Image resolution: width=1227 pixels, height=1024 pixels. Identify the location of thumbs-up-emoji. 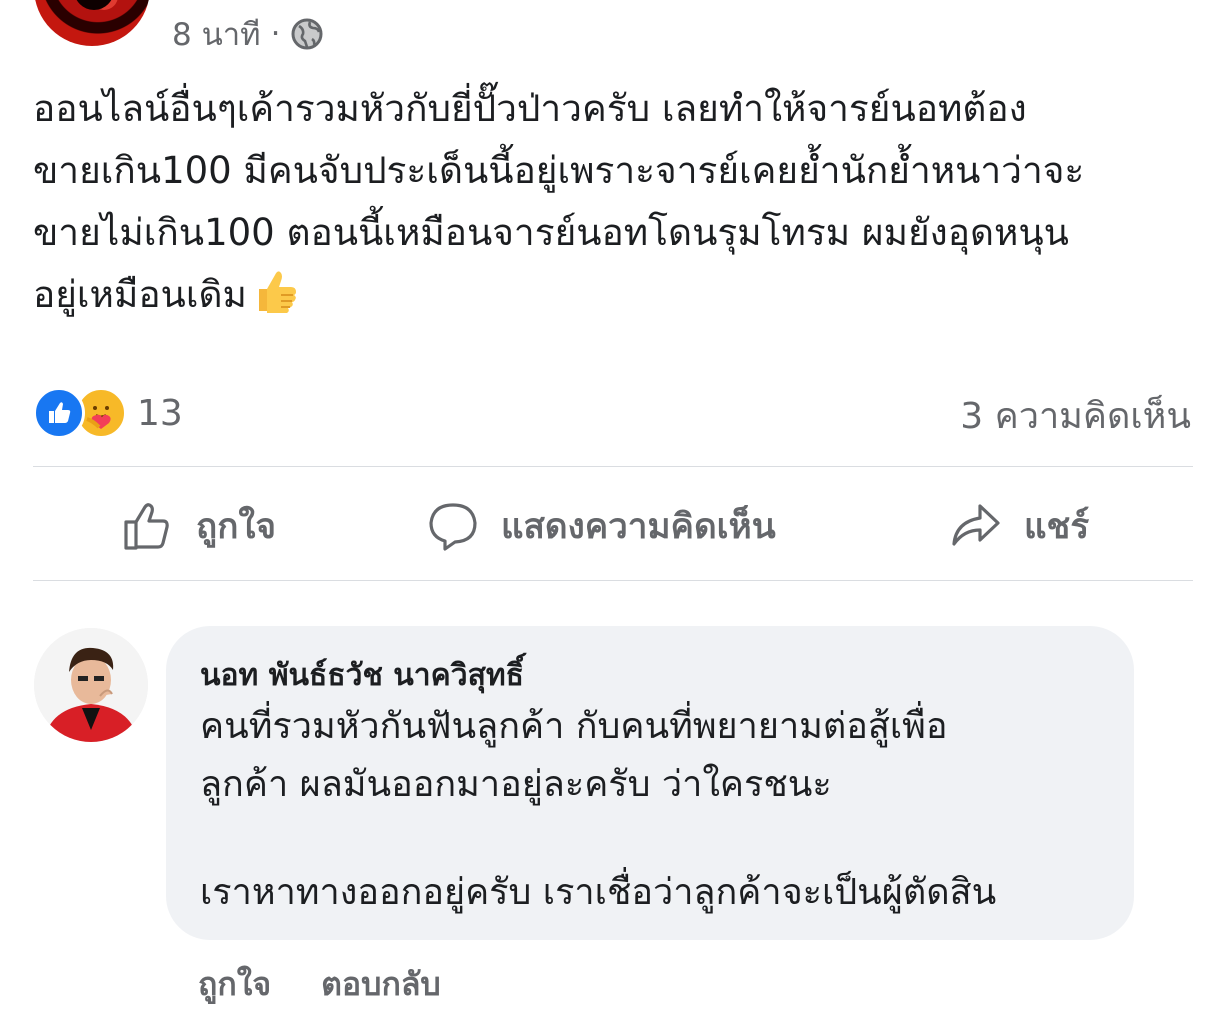
(277, 292).